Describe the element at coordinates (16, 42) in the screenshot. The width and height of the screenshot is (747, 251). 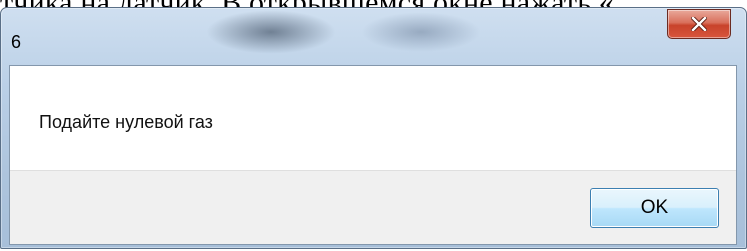
I see `window-title: 6` at that location.